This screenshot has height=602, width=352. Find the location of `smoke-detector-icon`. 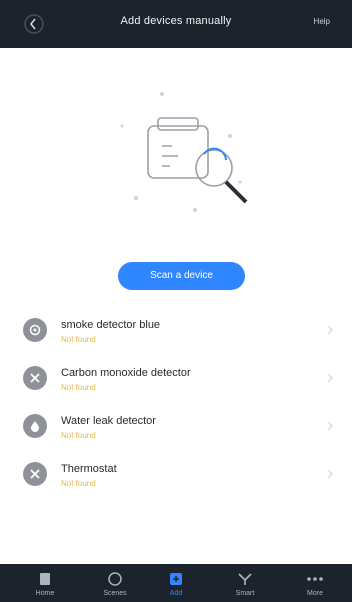

smoke-detector-icon is located at coordinates (35, 330).